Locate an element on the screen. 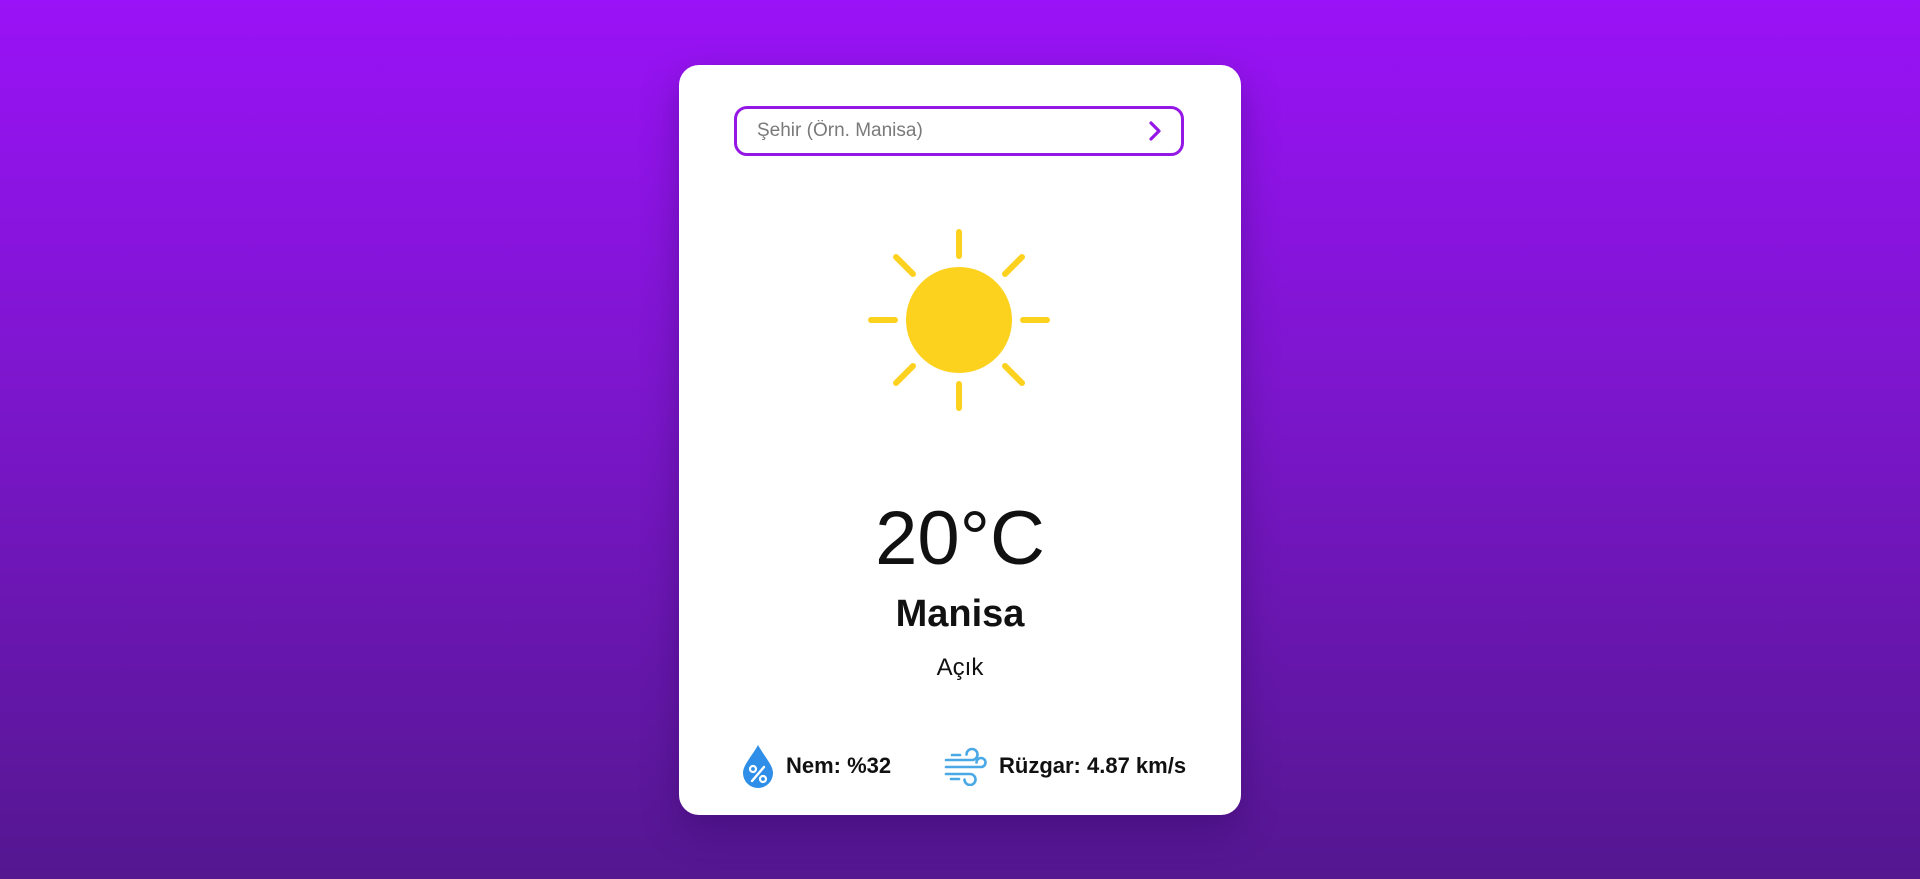  humidity-drop-icon is located at coordinates (758, 766).